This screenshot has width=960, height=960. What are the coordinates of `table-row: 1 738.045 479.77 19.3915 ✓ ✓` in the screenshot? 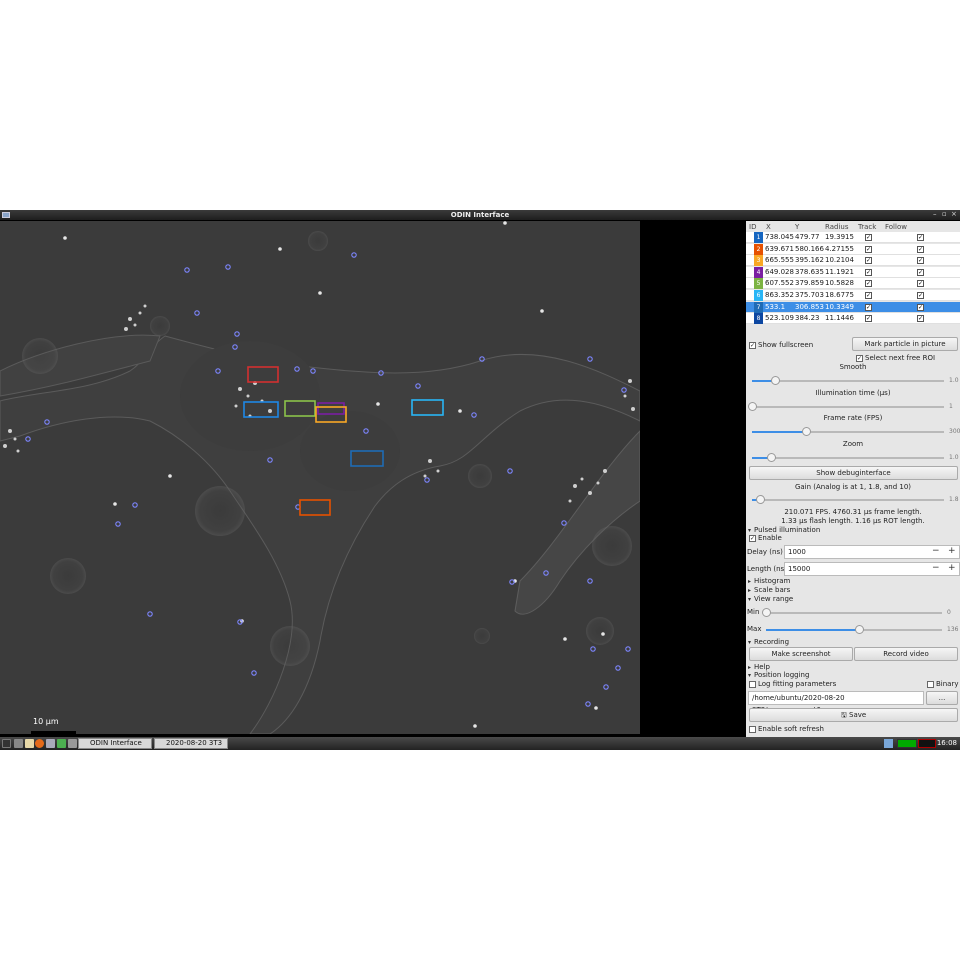 It's located at (853, 237).